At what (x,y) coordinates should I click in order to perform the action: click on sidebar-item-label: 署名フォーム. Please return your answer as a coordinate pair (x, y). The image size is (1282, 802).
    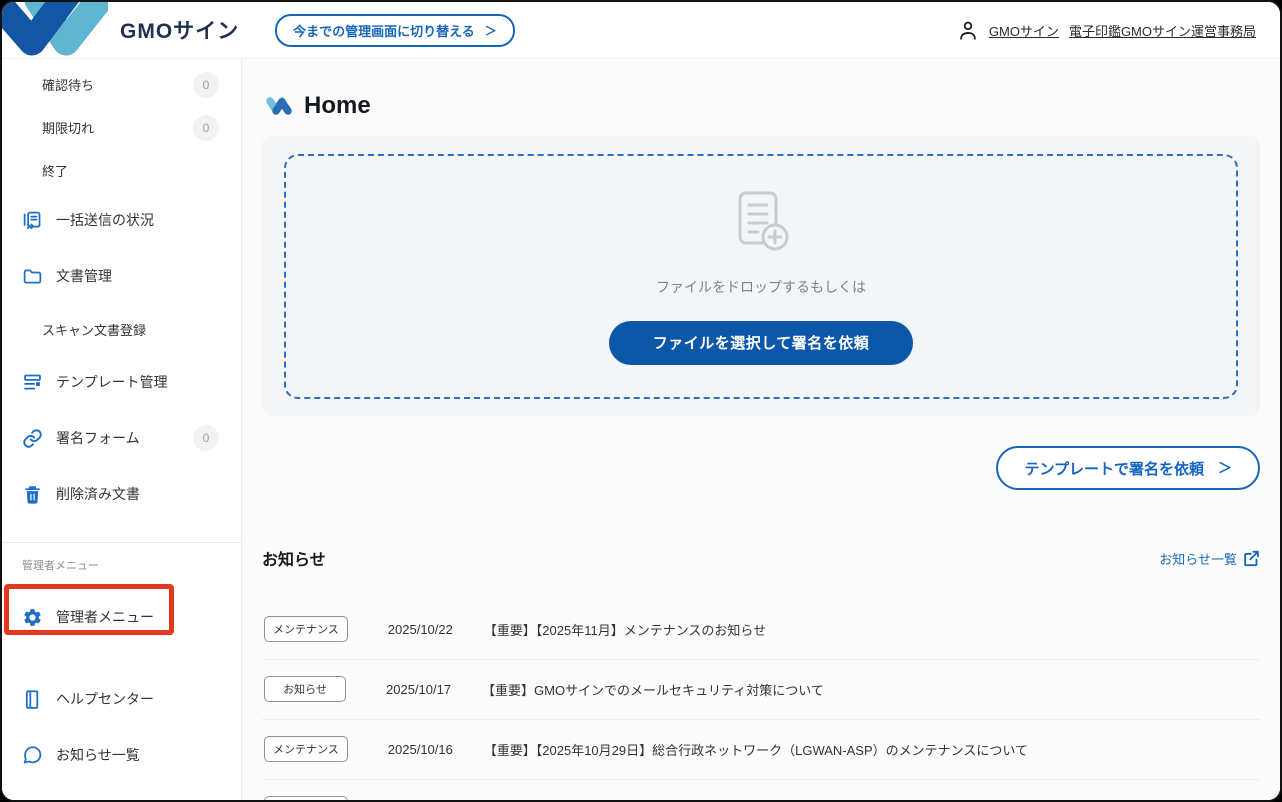
    Looking at the image, I should click on (98, 438).